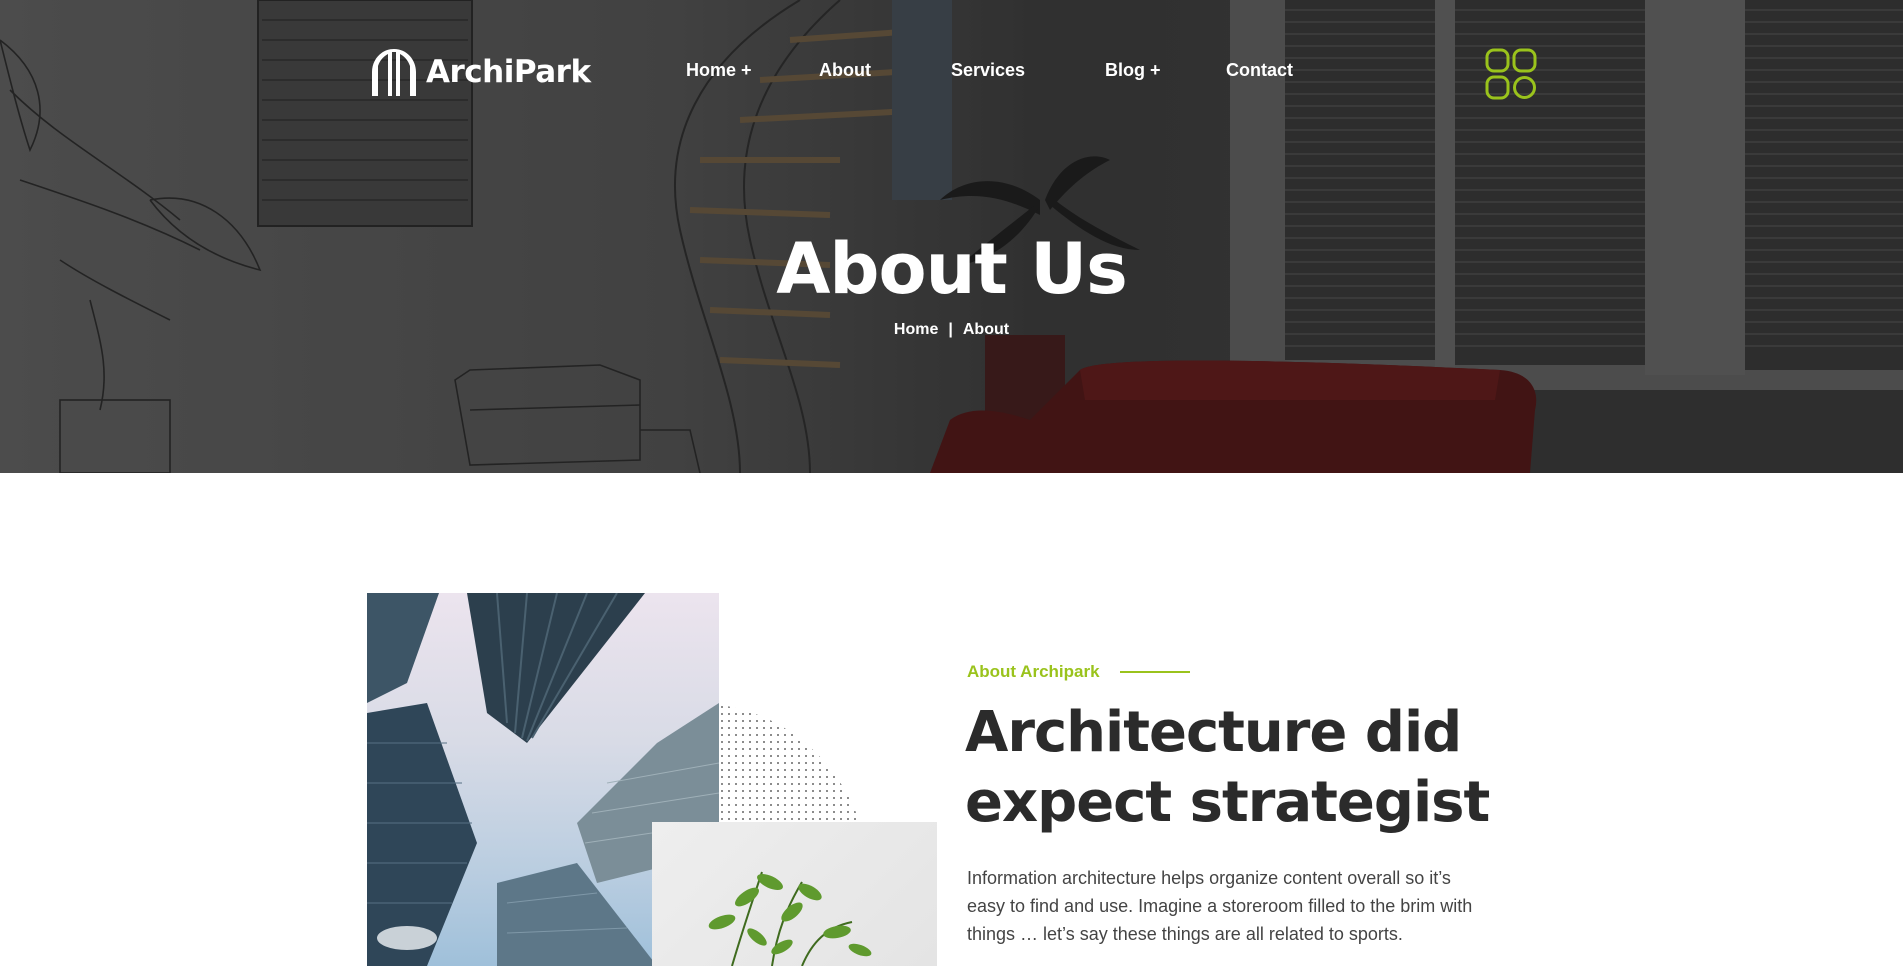 The height and width of the screenshot is (966, 1903). I want to click on grid-menu-icon, so click(1511, 74).